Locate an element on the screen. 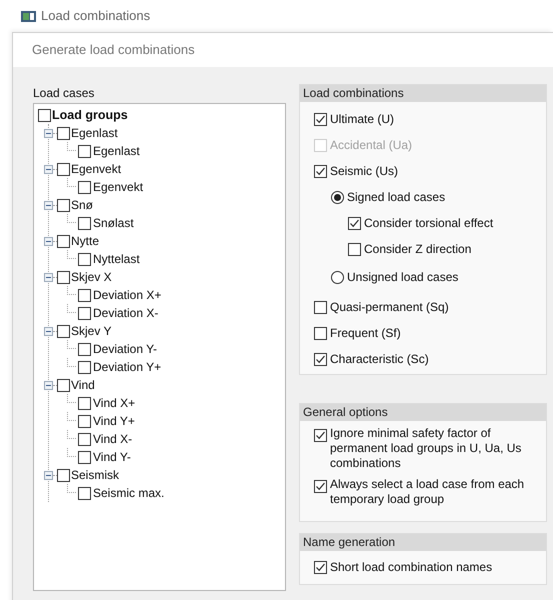 The width and height of the screenshot is (553, 600). tree-item: Vind Y+ is located at coordinates (114, 421).